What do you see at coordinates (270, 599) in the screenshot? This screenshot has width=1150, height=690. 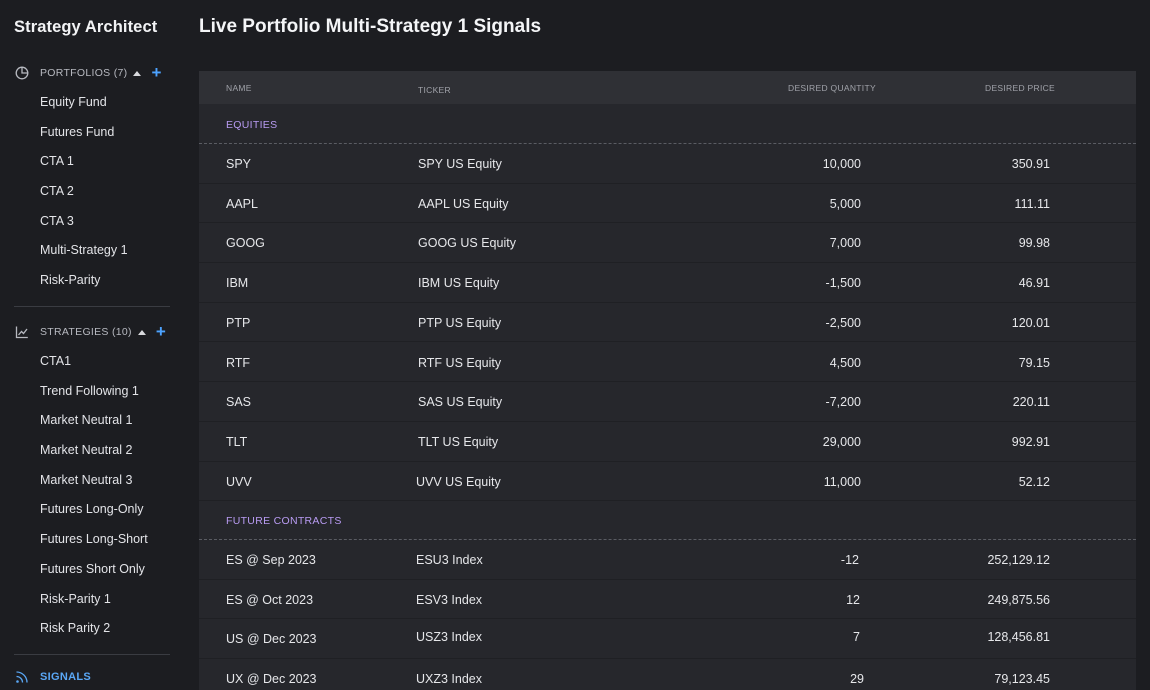 I see `cell-name: ES @ Oct 2023` at bounding box center [270, 599].